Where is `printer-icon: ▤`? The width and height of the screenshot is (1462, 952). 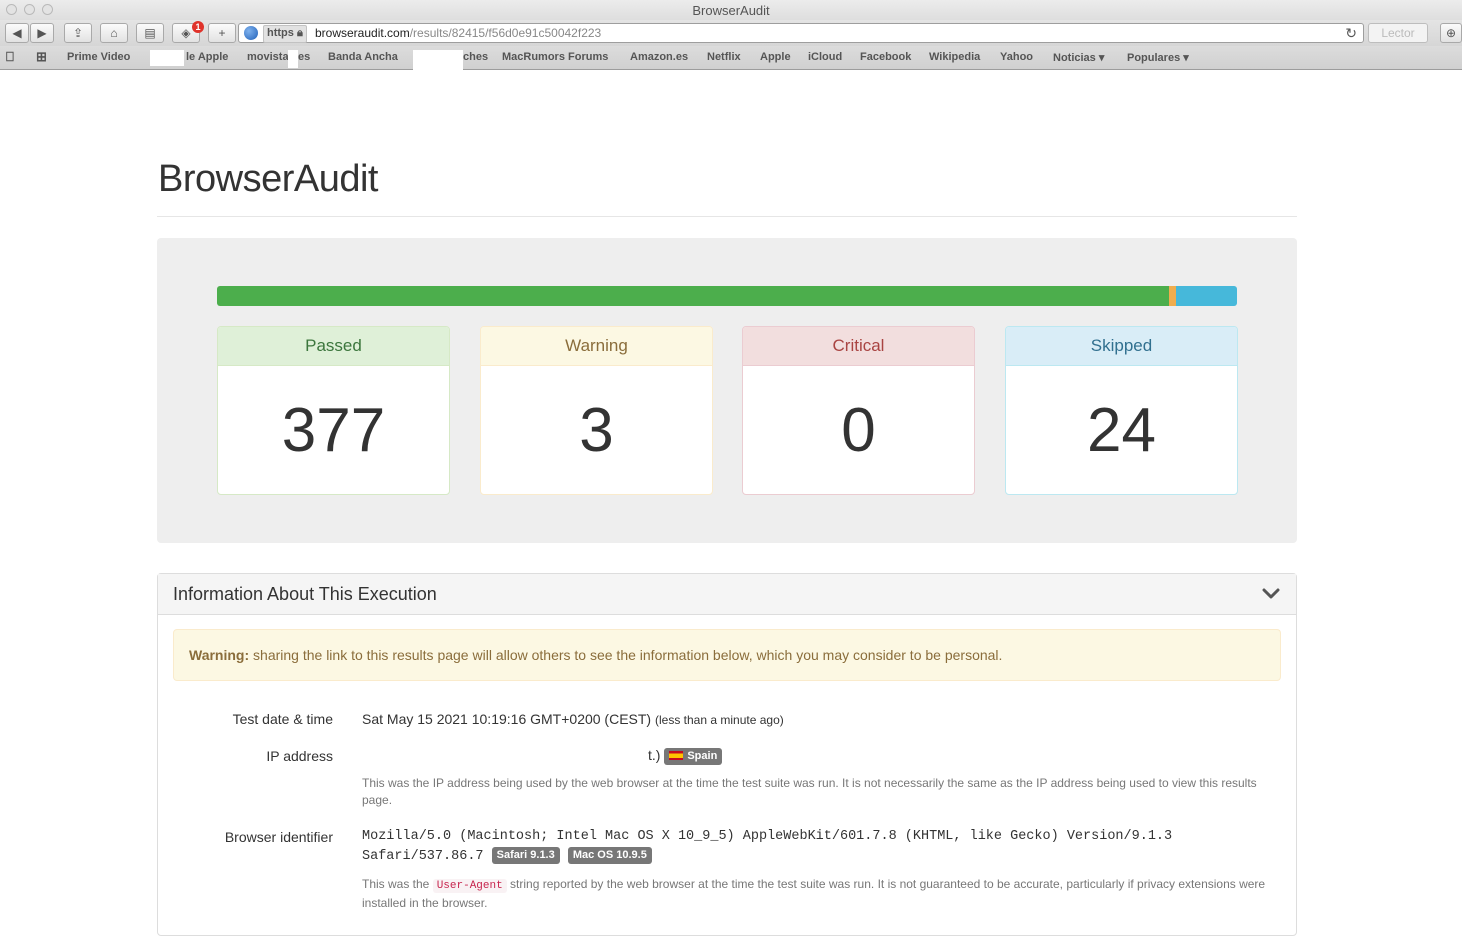 printer-icon: ▤ is located at coordinates (150, 33).